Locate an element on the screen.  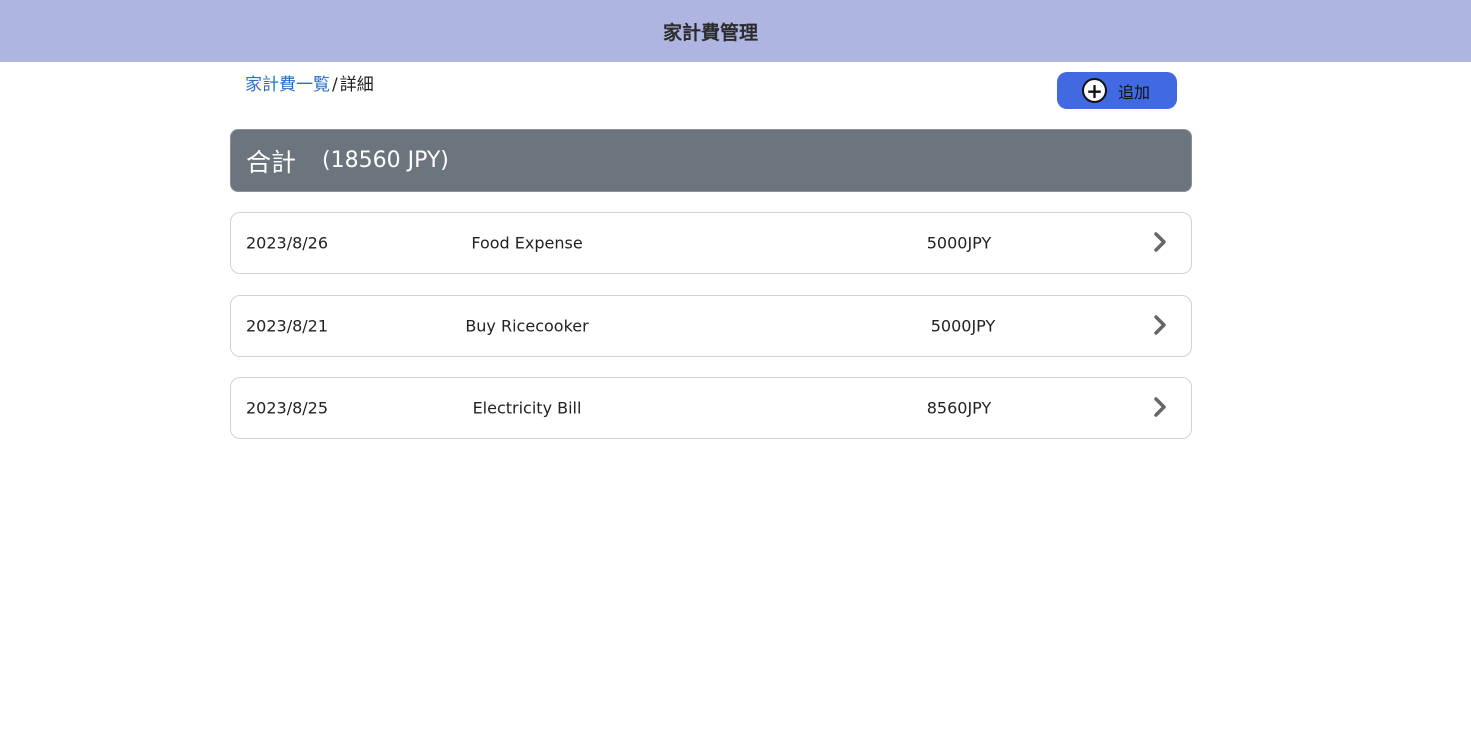
total-label: 合計 is located at coordinates (271, 162).